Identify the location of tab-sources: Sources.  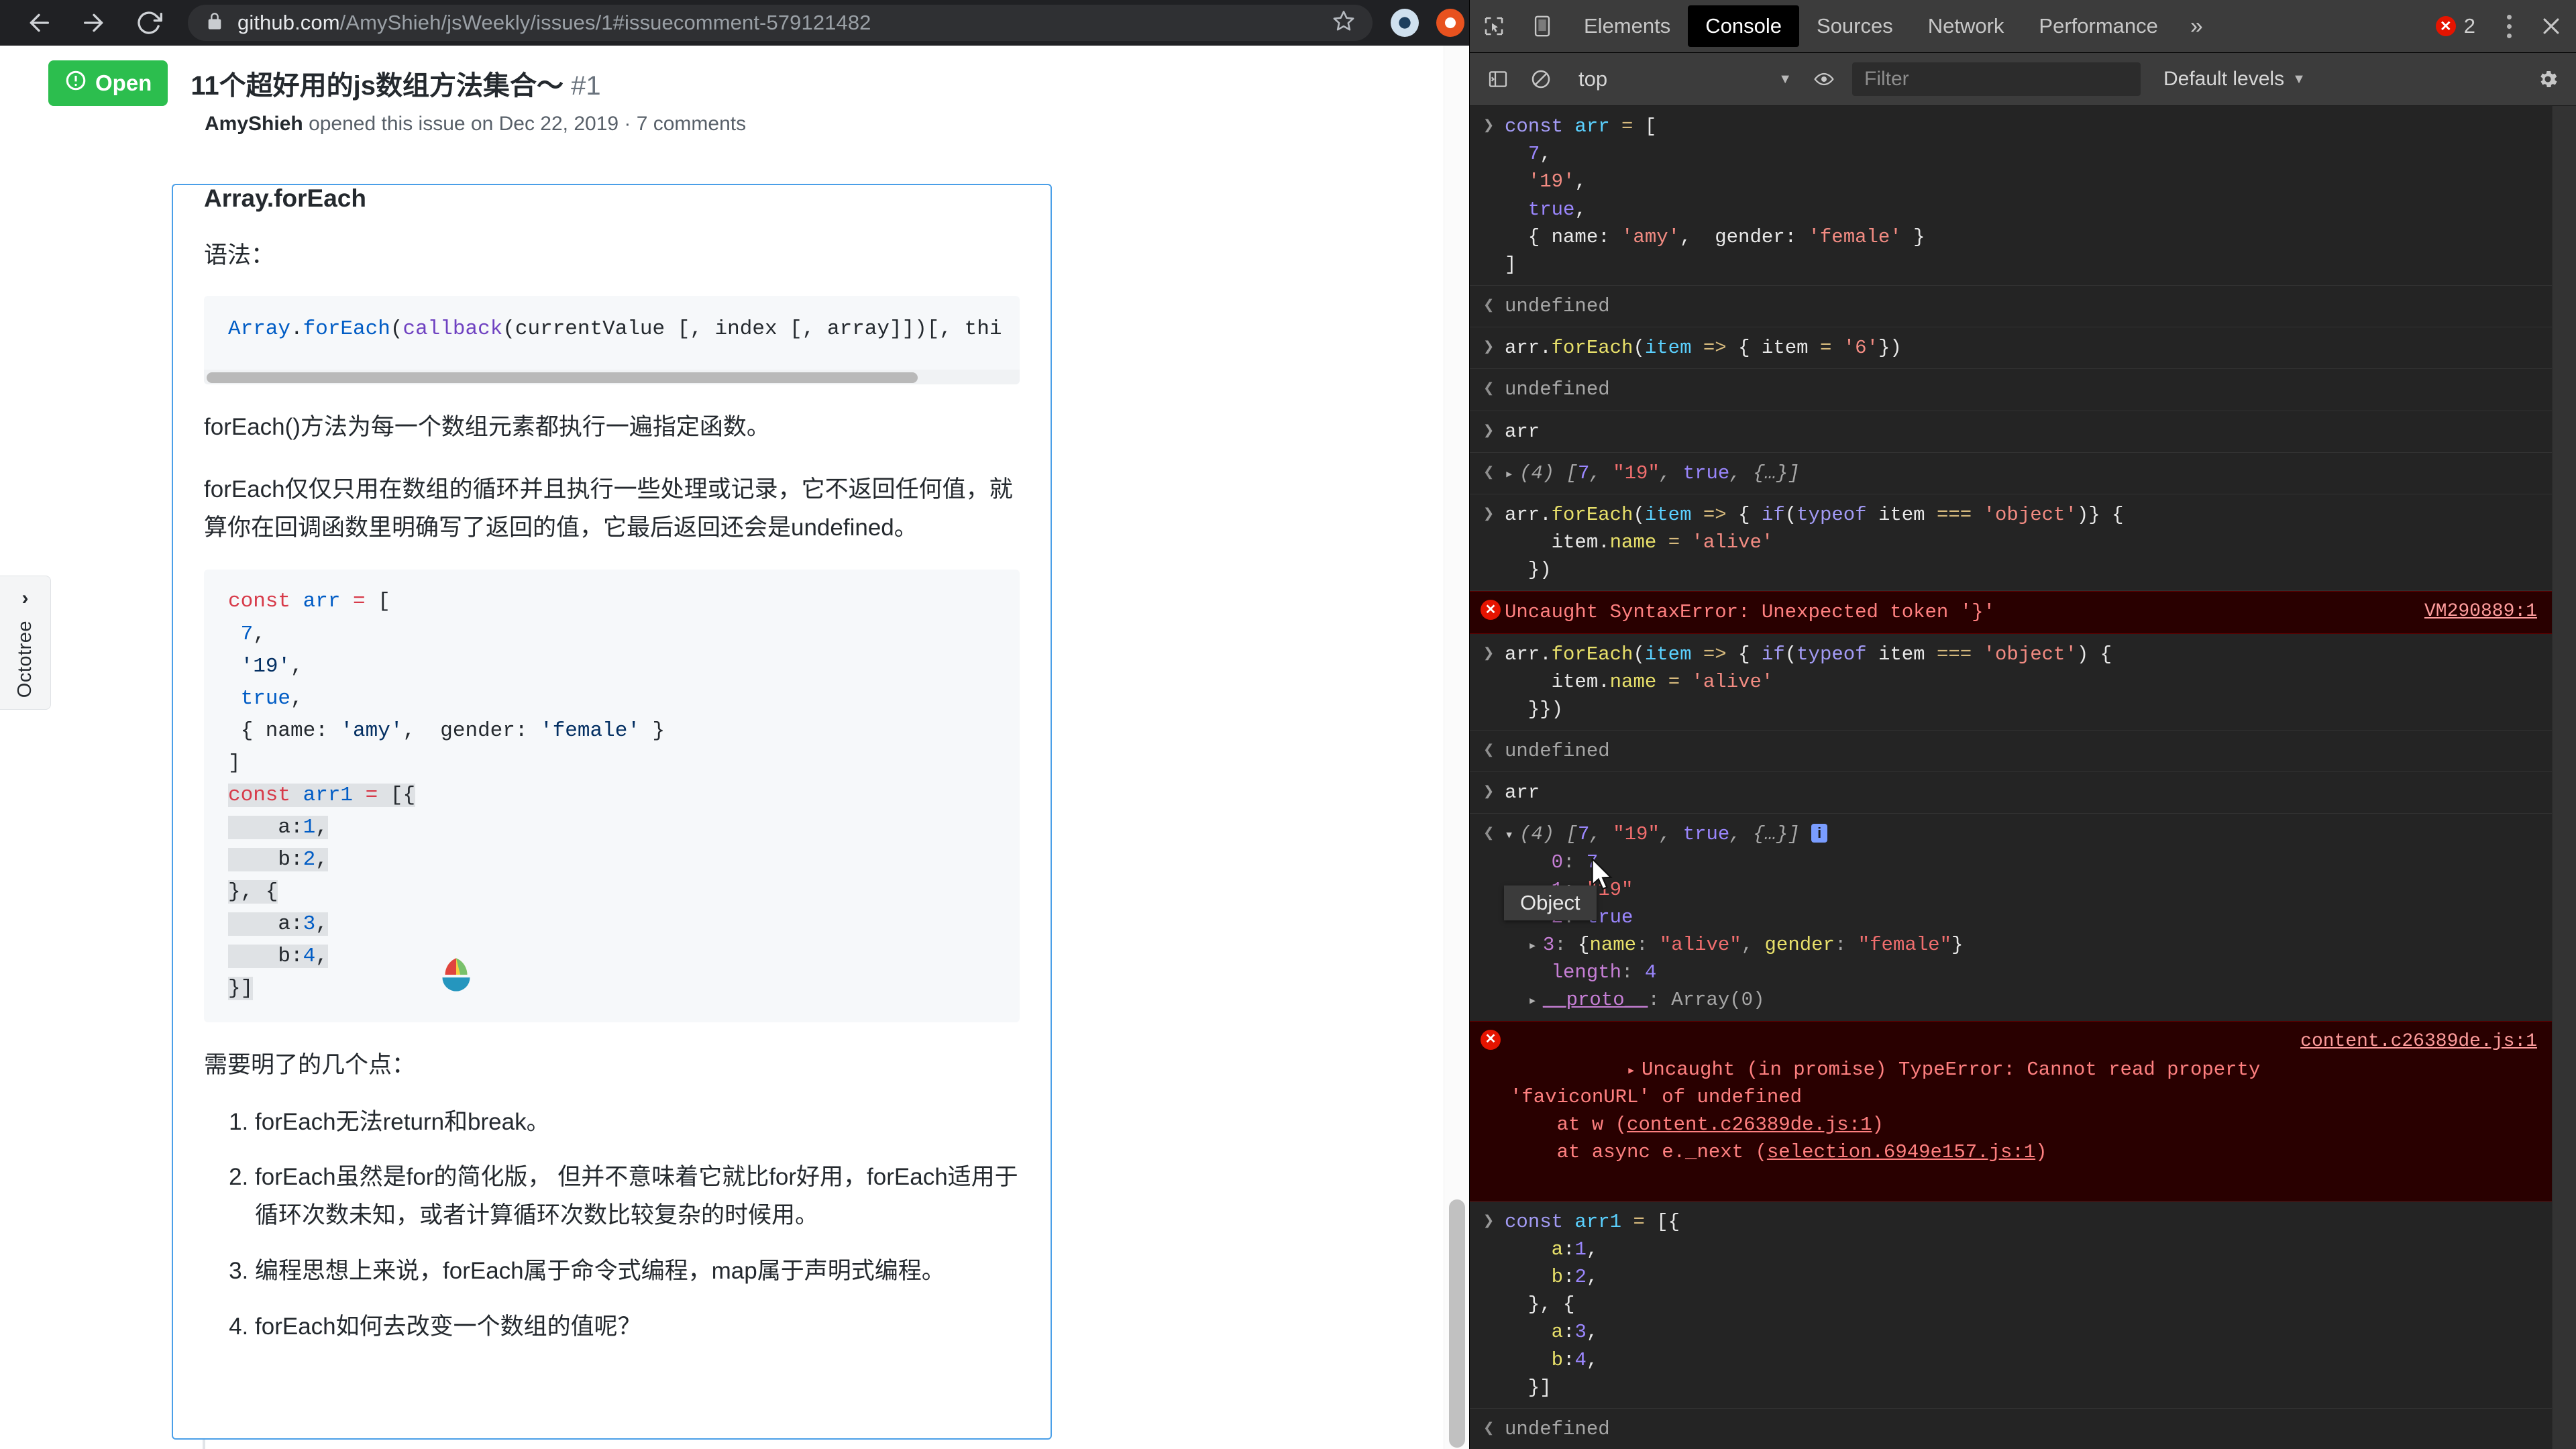
(1855, 26).